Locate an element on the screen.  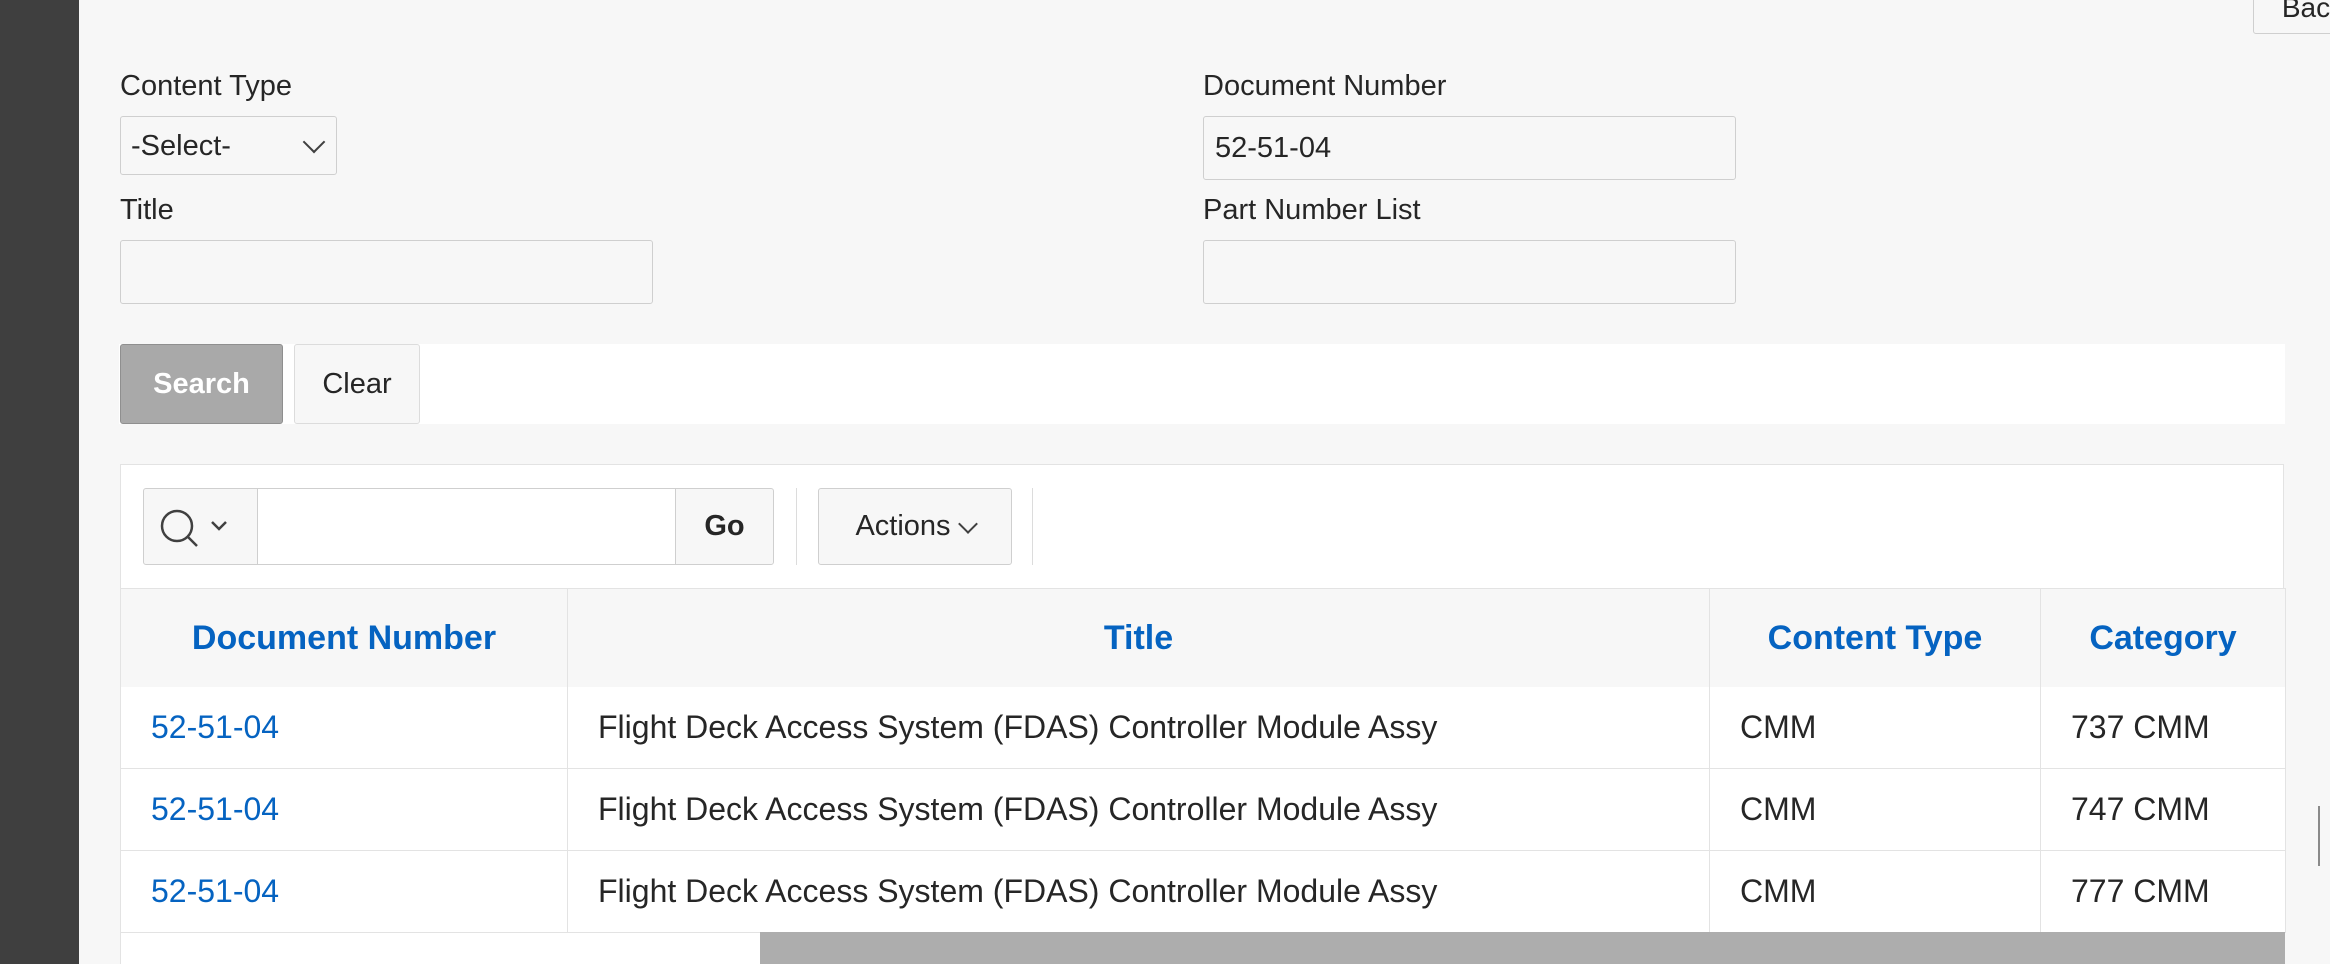
left-sidebar-strip is located at coordinates (39, 482).